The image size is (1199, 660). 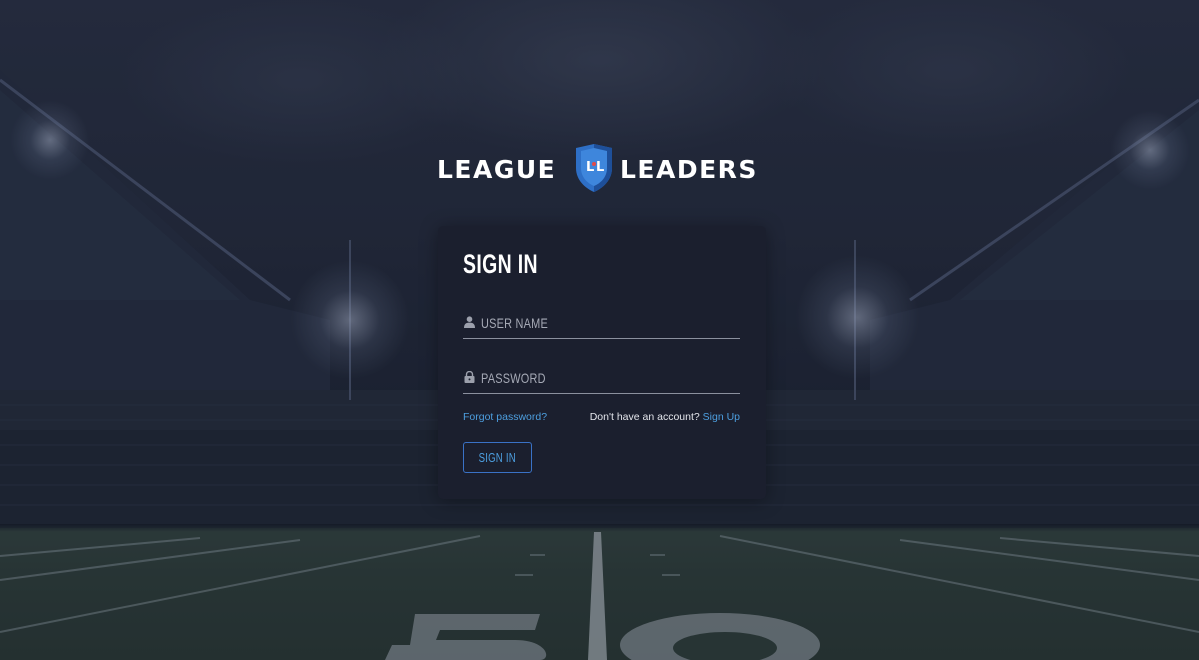 I want to click on username-field, so click(x=601, y=323).